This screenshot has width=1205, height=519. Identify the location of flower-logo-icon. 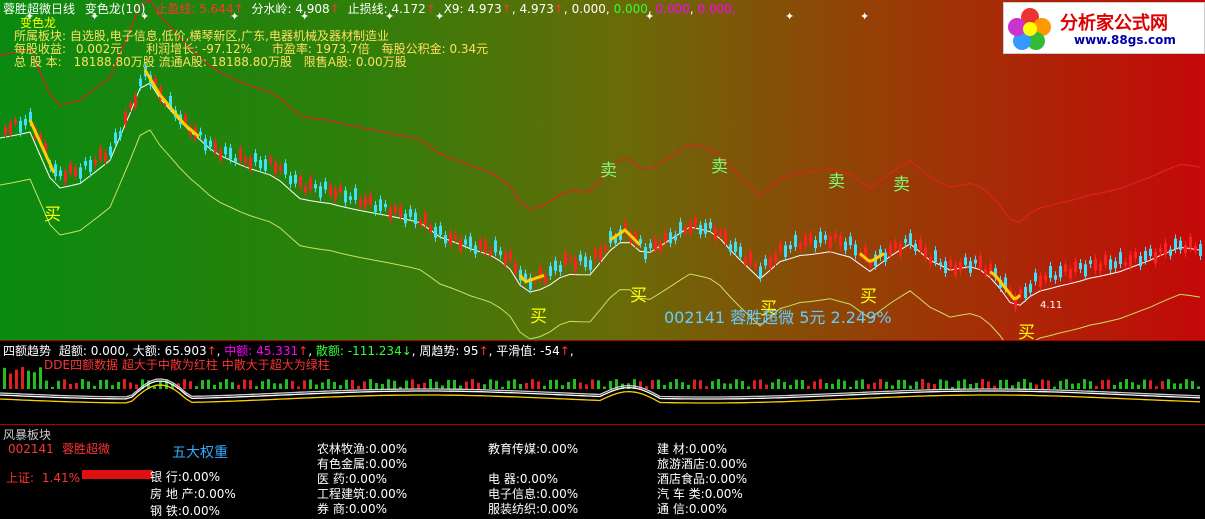
(1029, 29).